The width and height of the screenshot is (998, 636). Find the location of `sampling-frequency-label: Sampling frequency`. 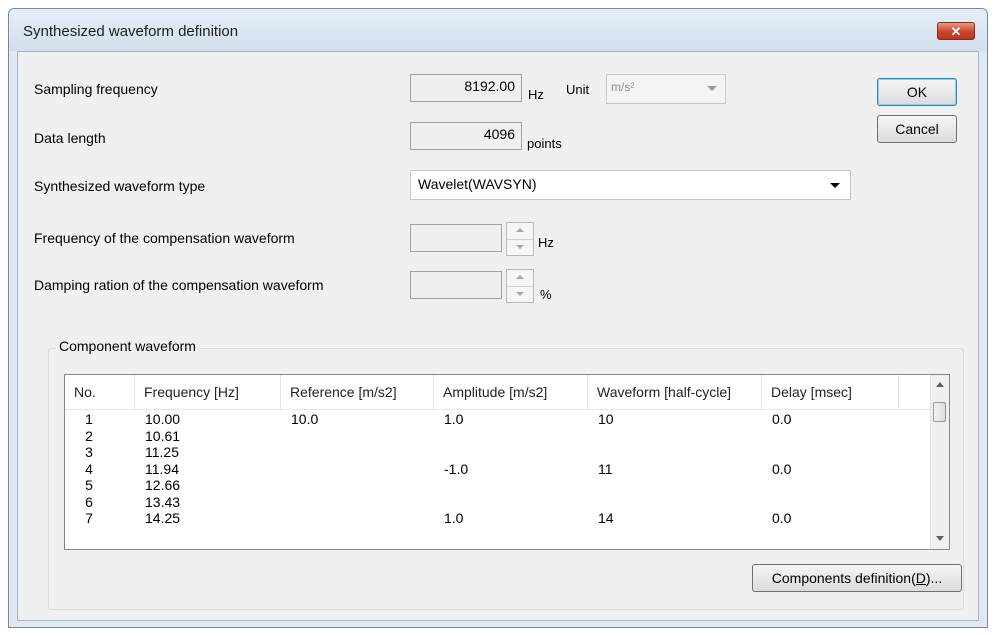

sampling-frequency-label: Sampling frequency is located at coordinates (96, 89).